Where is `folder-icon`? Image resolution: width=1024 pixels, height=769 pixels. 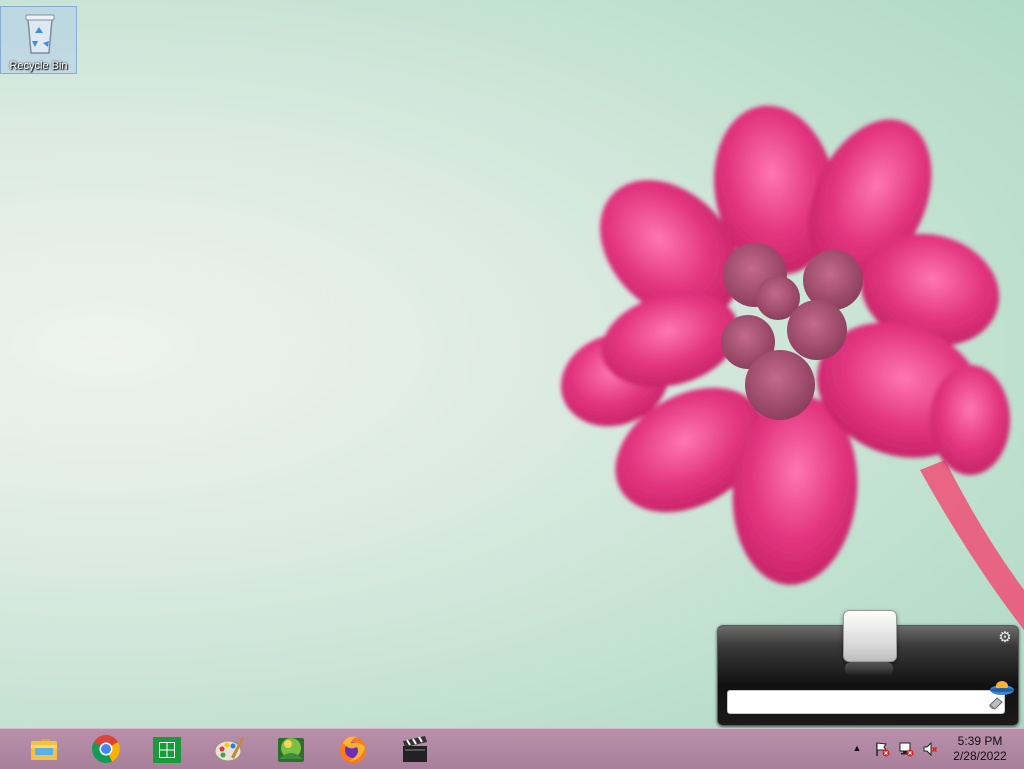
folder-icon is located at coordinates (44, 749).